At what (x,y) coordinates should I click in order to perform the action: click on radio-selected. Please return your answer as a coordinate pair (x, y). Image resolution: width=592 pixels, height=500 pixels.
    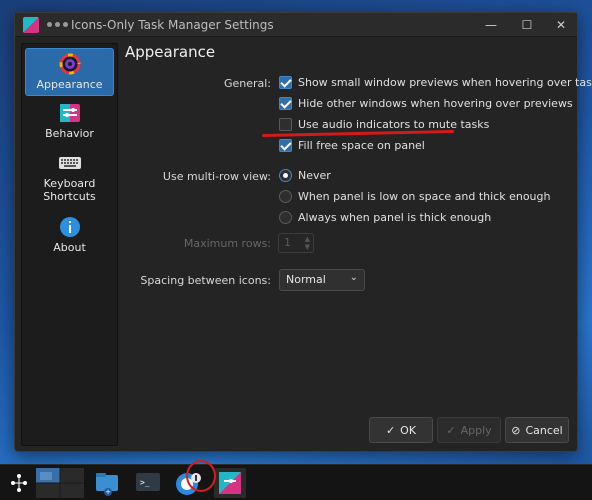
    Looking at the image, I should click on (285, 175).